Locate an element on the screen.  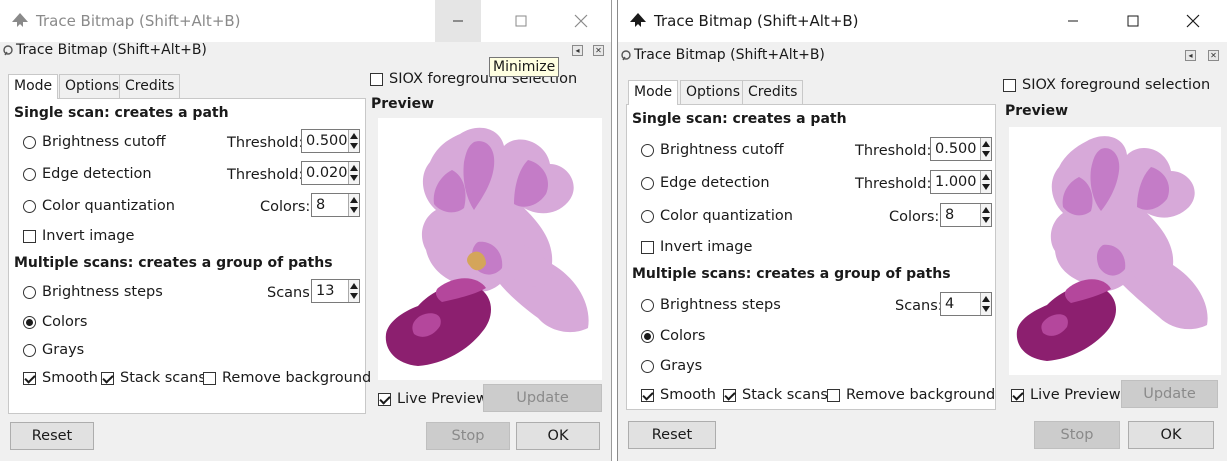
dock-handle-icon is located at coordinates (8, 50).